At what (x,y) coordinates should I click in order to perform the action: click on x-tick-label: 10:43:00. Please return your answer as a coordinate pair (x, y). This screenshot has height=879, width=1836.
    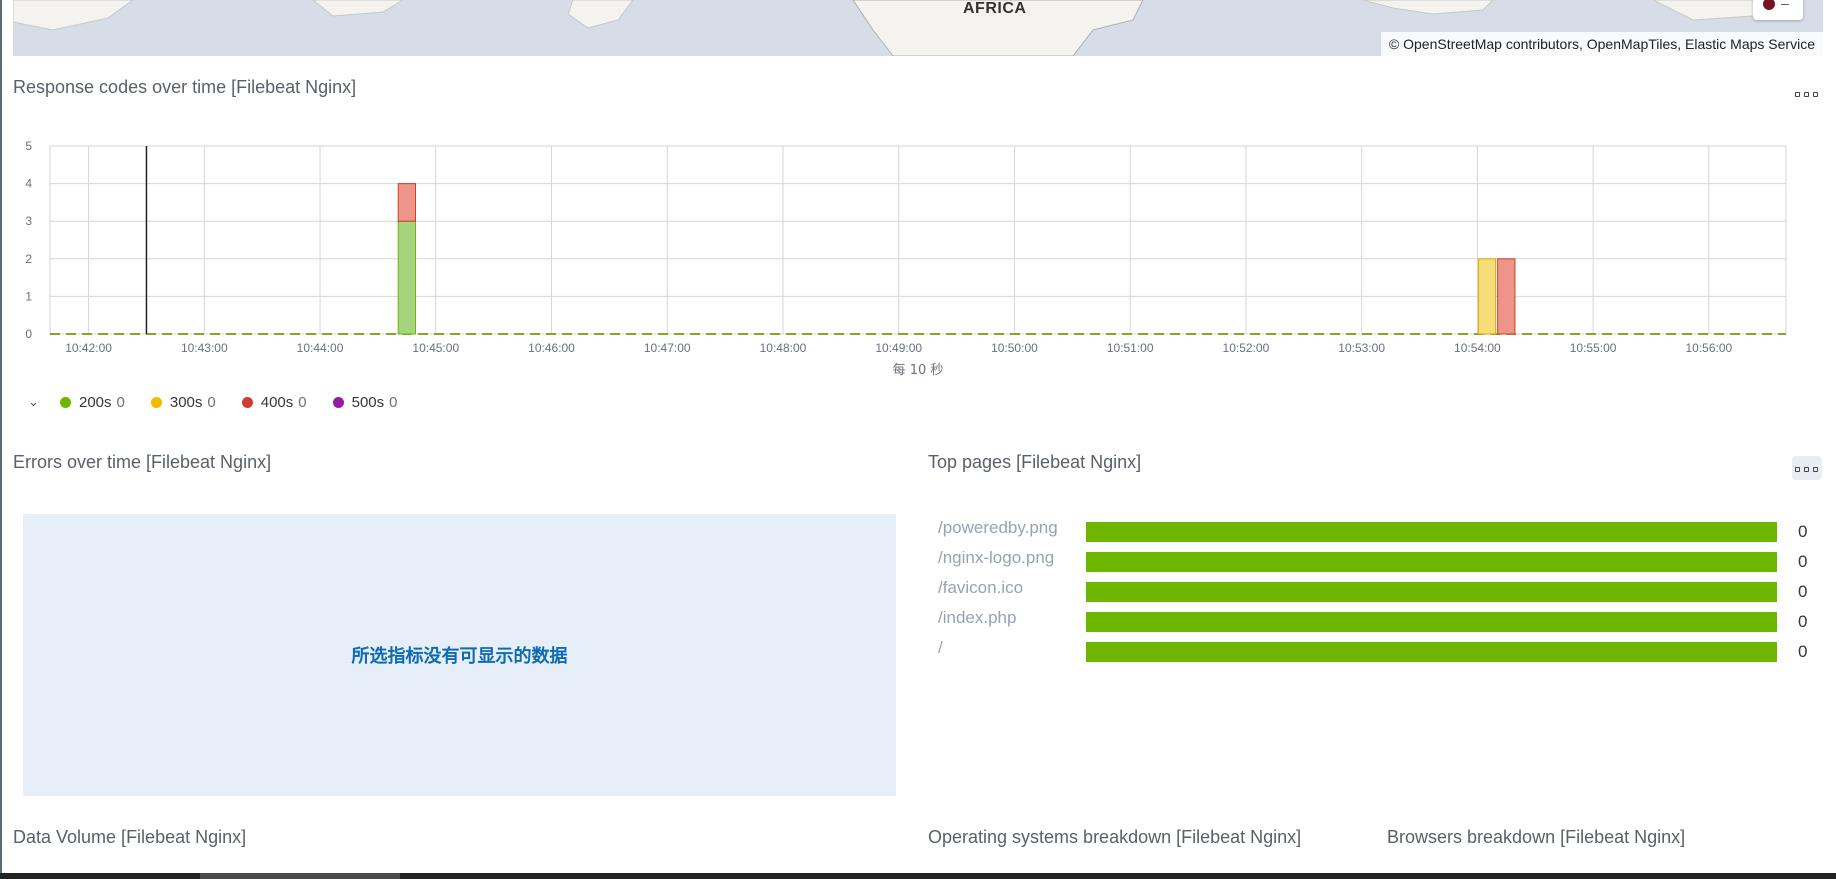
    Looking at the image, I should click on (204, 348).